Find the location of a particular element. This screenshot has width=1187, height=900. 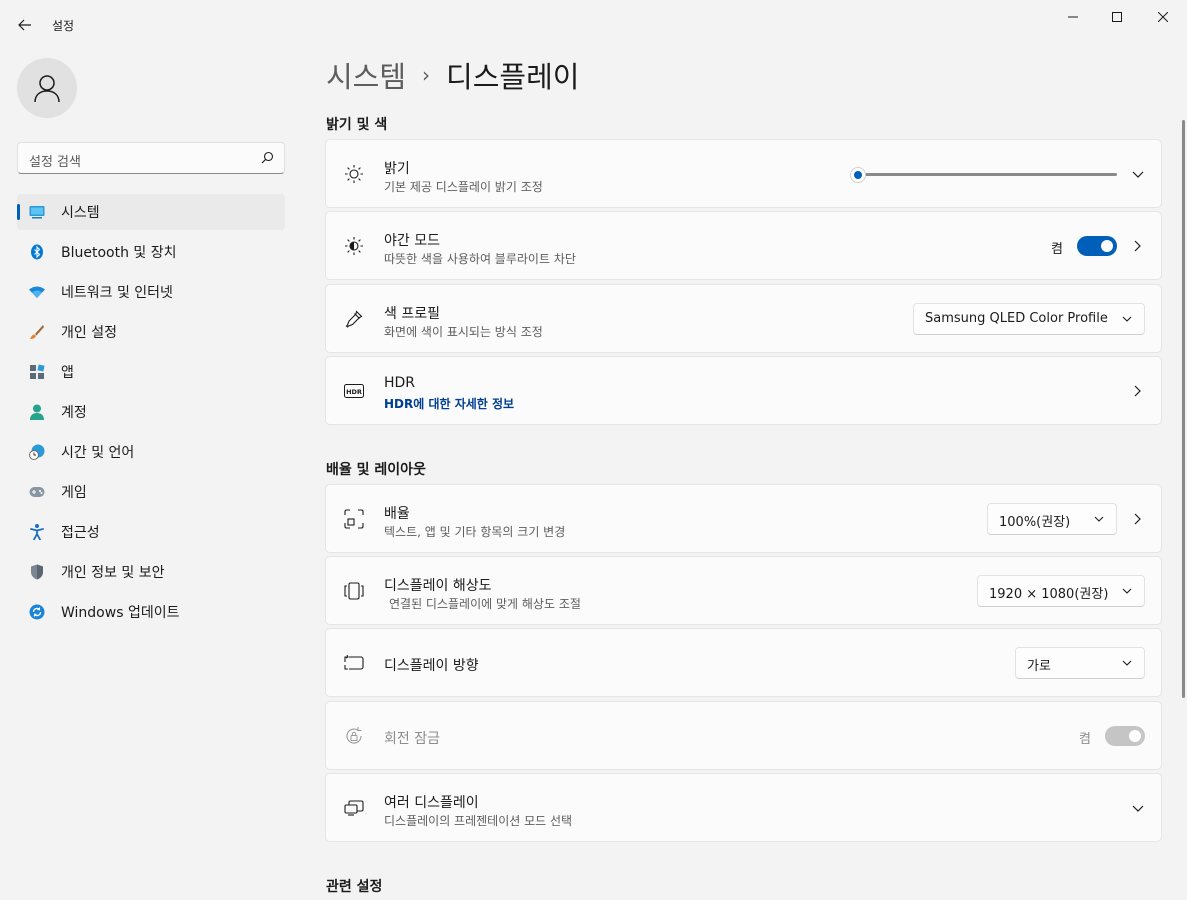

rotation-lock-toggle is located at coordinates (1125, 736).